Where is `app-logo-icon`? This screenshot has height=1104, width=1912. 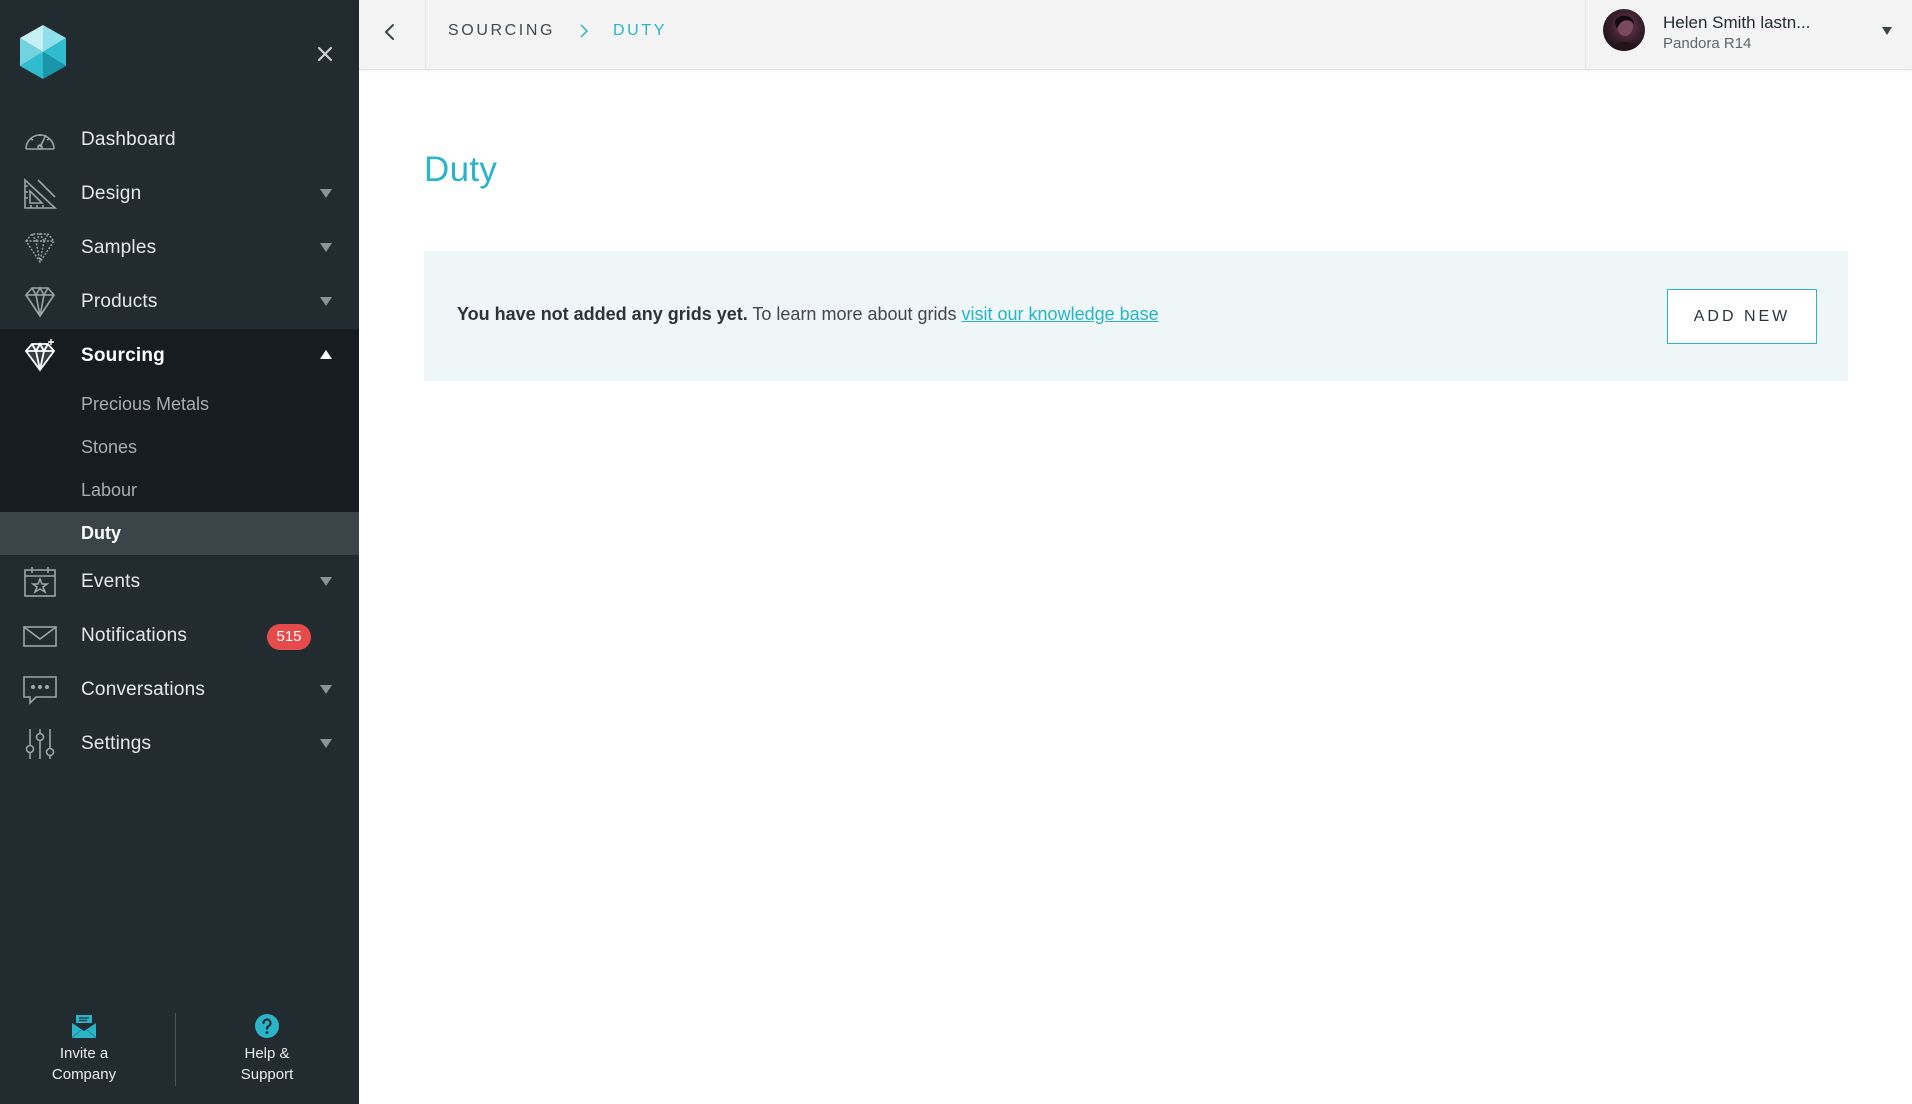
app-logo-icon is located at coordinates (43, 52).